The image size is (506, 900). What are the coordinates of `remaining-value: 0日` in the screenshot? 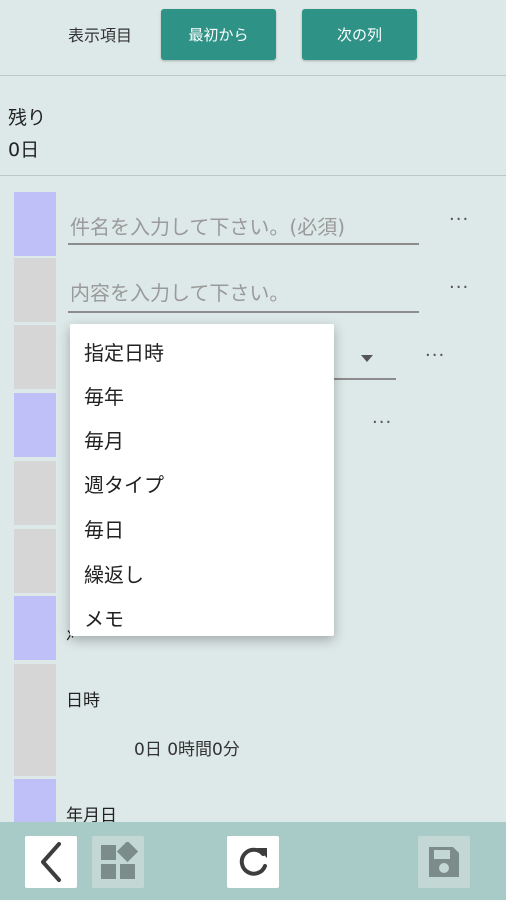 It's located at (24, 150).